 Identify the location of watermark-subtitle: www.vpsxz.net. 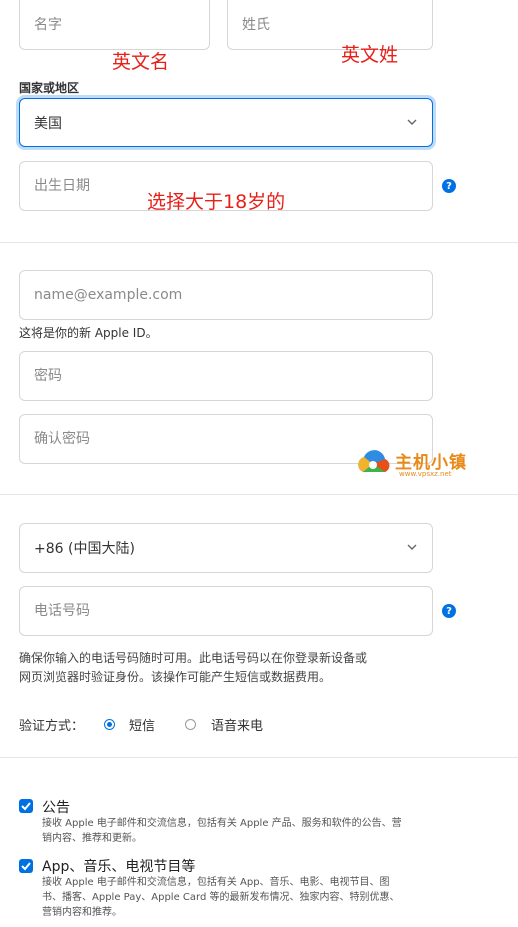
(425, 474).